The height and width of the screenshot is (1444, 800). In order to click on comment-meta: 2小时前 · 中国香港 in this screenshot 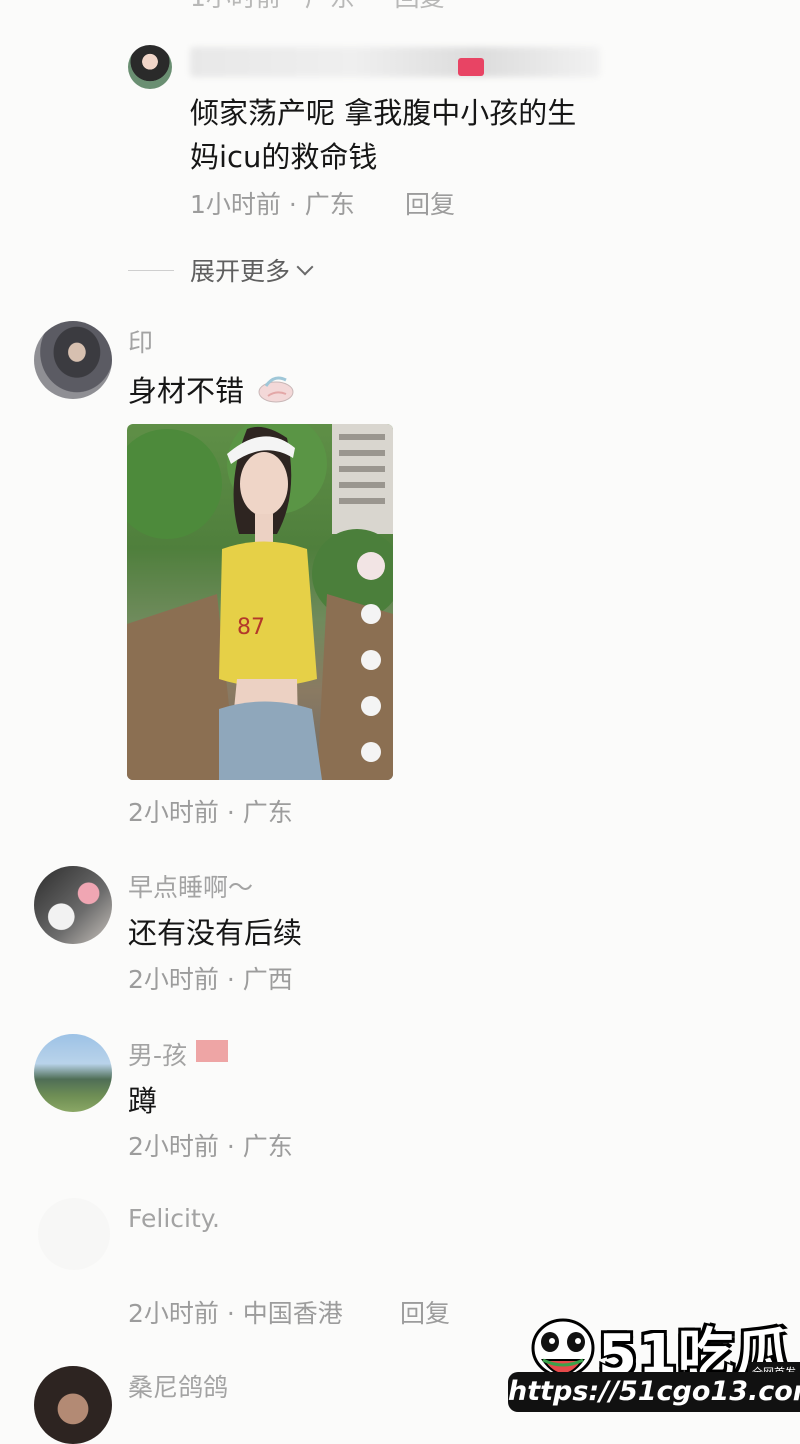, I will do `click(235, 1313)`.